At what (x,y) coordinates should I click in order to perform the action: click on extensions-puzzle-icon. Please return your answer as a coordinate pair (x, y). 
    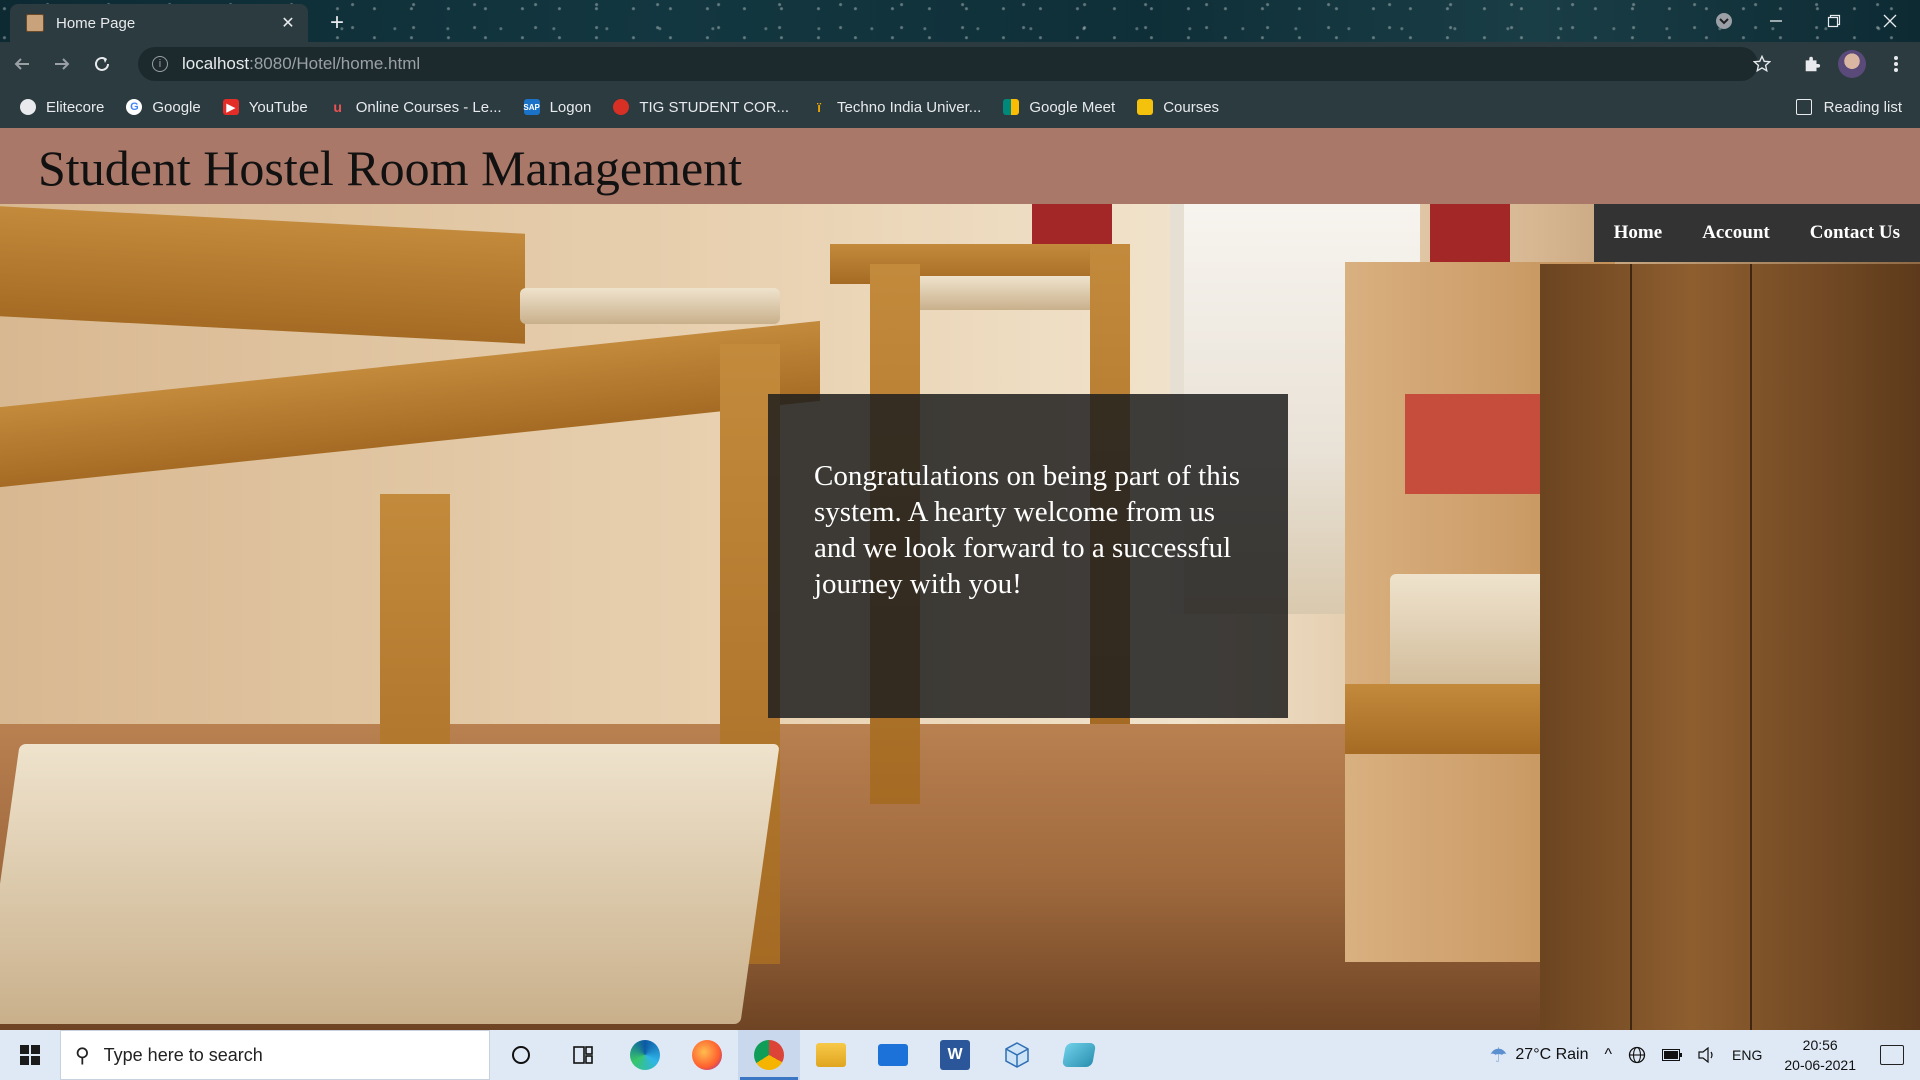
    Looking at the image, I should click on (1812, 64).